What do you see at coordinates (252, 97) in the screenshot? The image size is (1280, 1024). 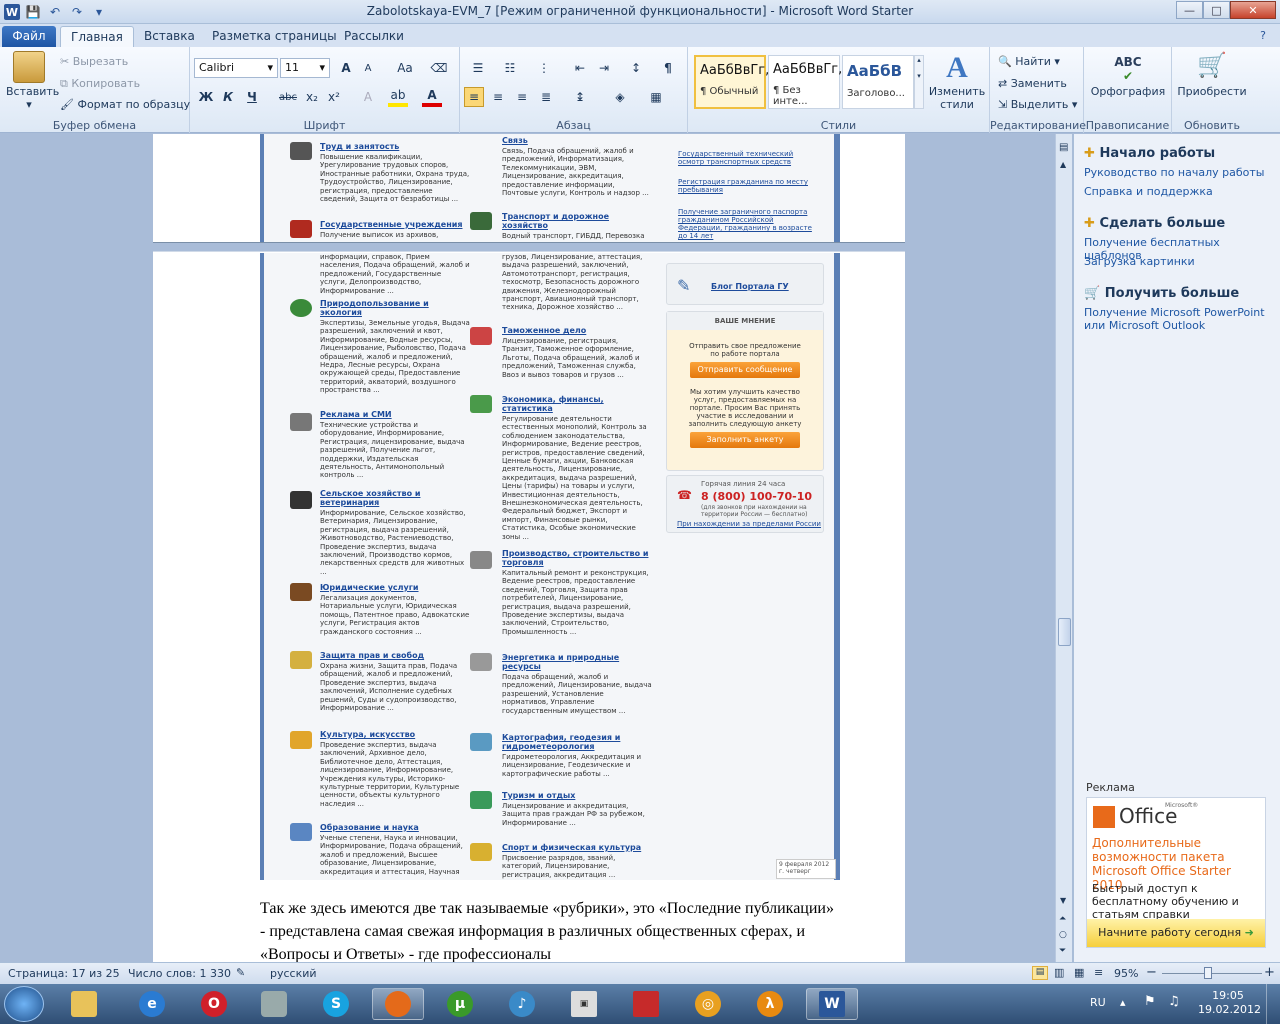 I see `underline-button: Ч` at bounding box center [252, 97].